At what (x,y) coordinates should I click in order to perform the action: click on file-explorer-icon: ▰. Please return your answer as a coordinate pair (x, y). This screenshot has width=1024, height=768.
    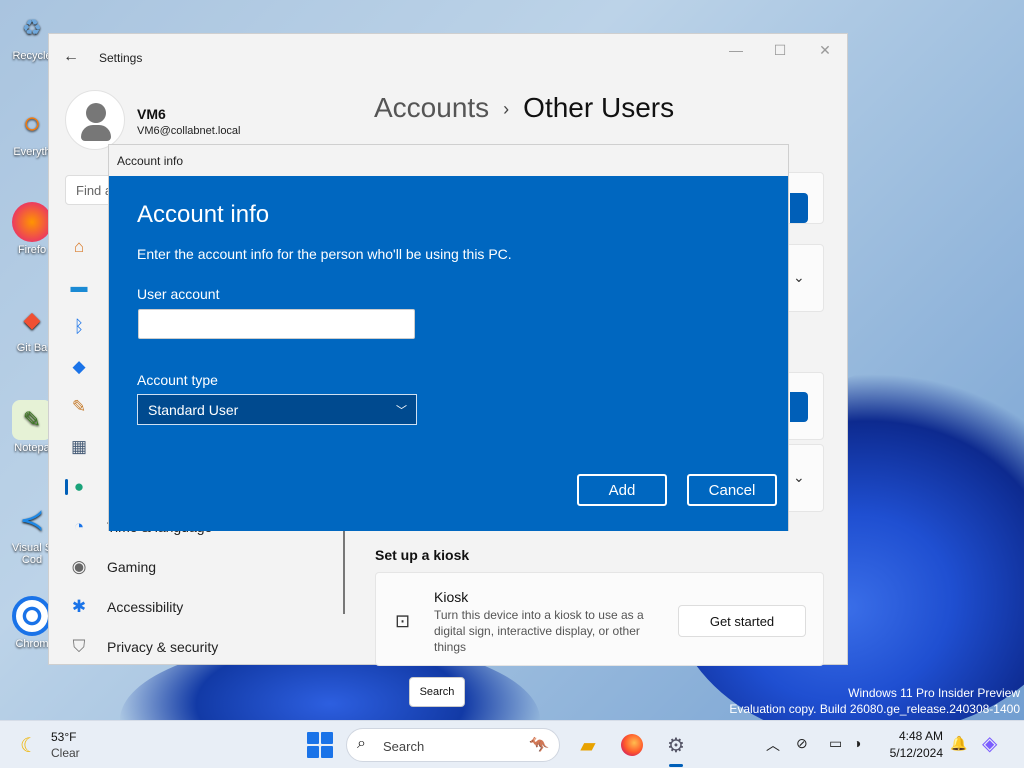
    Looking at the image, I should click on (588, 745).